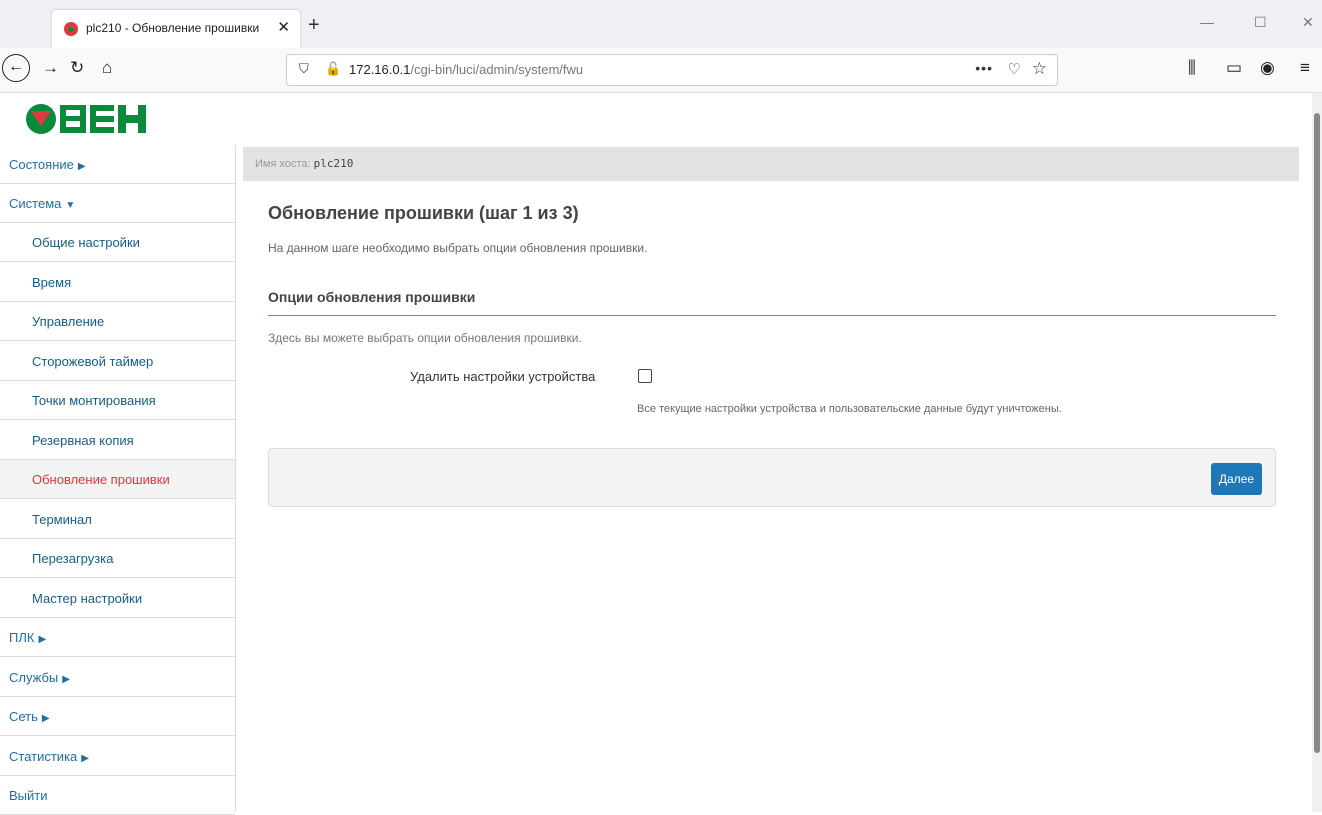 The height and width of the screenshot is (815, 1322). Describe the element at coordinates (117, 795) in the screenshot. I see `sidebar-item-logout: Выйти` at that location.